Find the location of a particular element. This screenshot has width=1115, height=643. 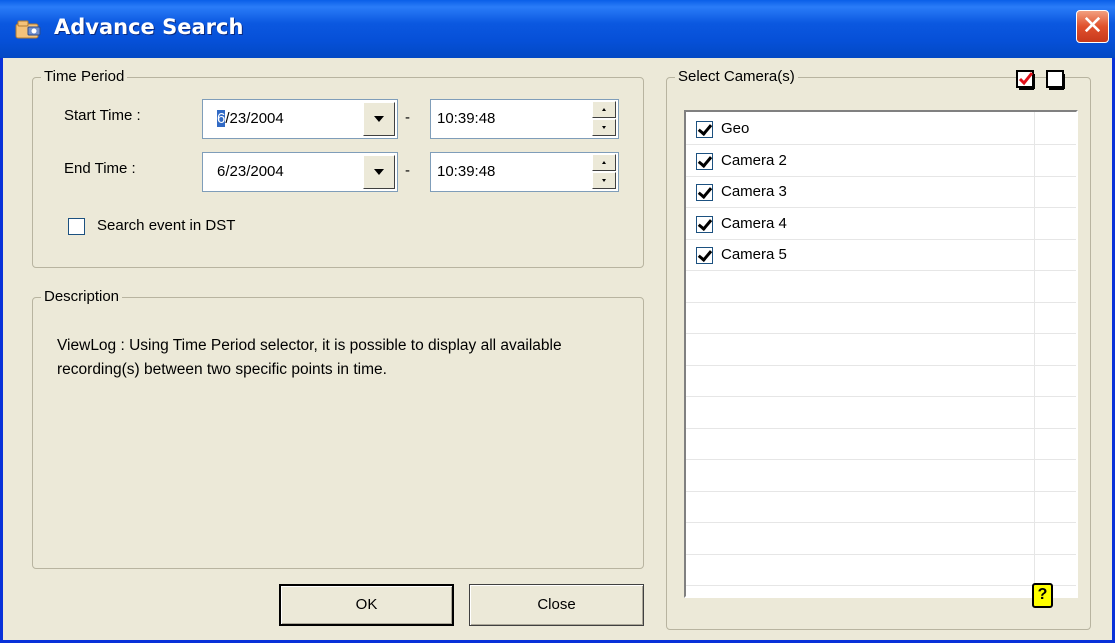

camera-label: Geo is located at coordinates (735, 128).